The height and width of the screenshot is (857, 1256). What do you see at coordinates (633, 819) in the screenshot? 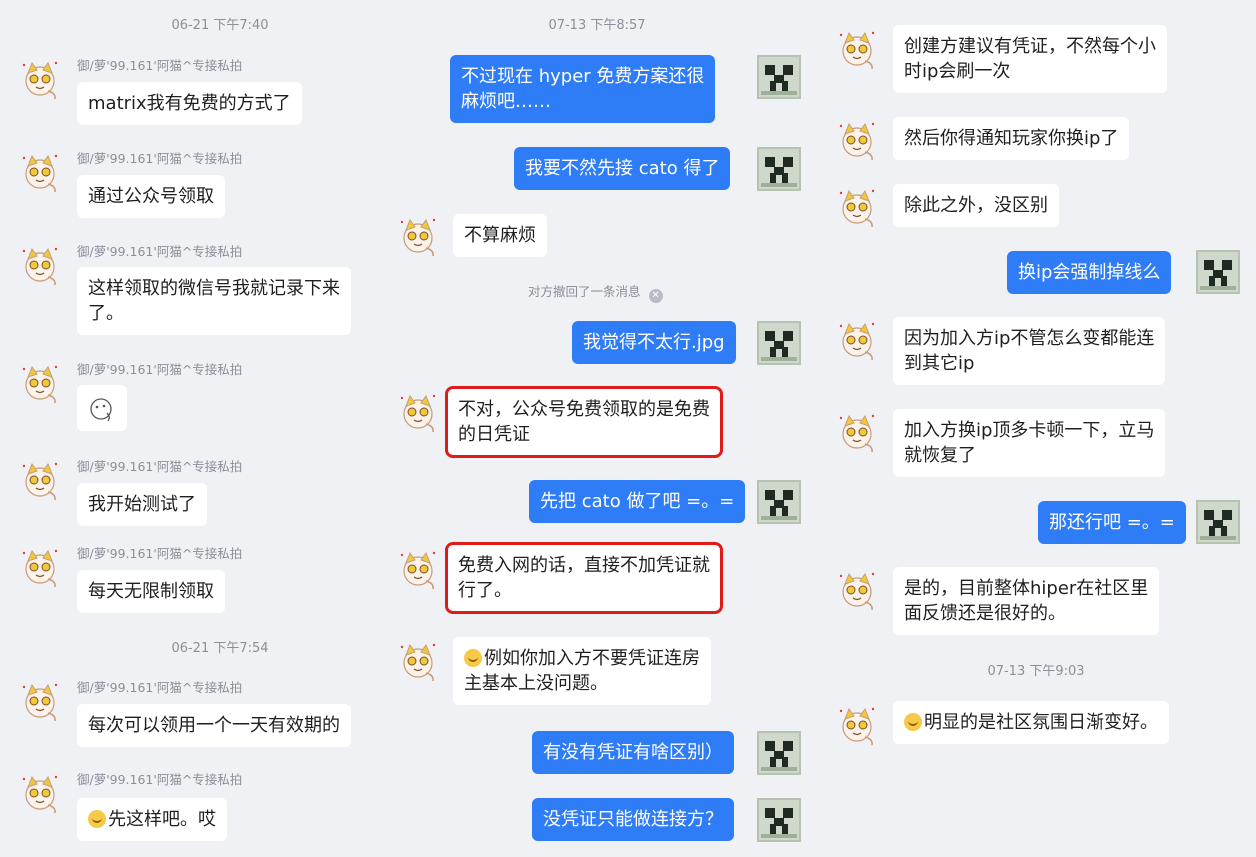
I see `message-bubble-self: 没凭证只能做连接方？` at bounding box center [633, 819].